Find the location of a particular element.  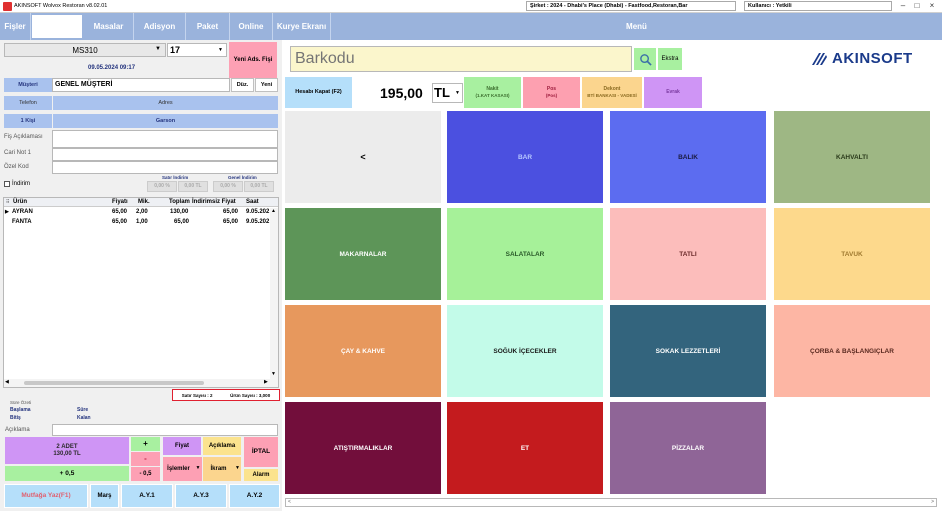

operations-button: İşlemler is located at coordinates (178, 469).